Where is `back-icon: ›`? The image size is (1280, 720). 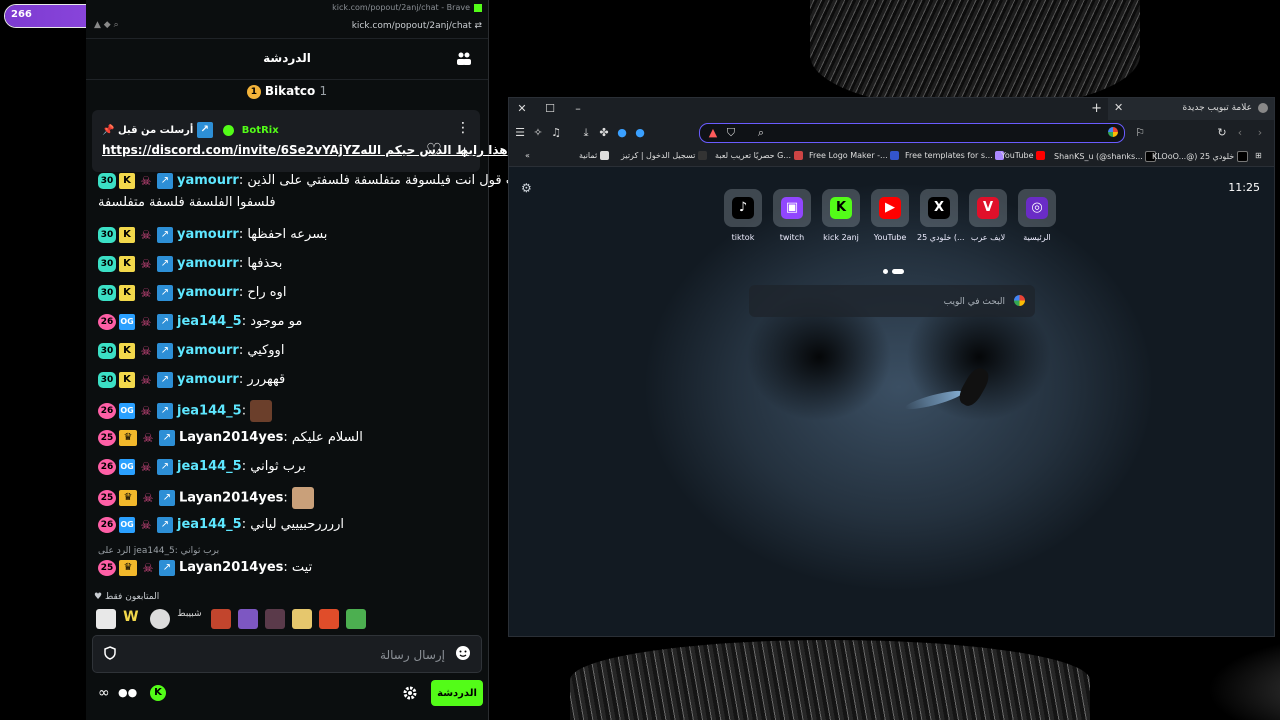 back-icon: › is located at coordinates (1260, 133).